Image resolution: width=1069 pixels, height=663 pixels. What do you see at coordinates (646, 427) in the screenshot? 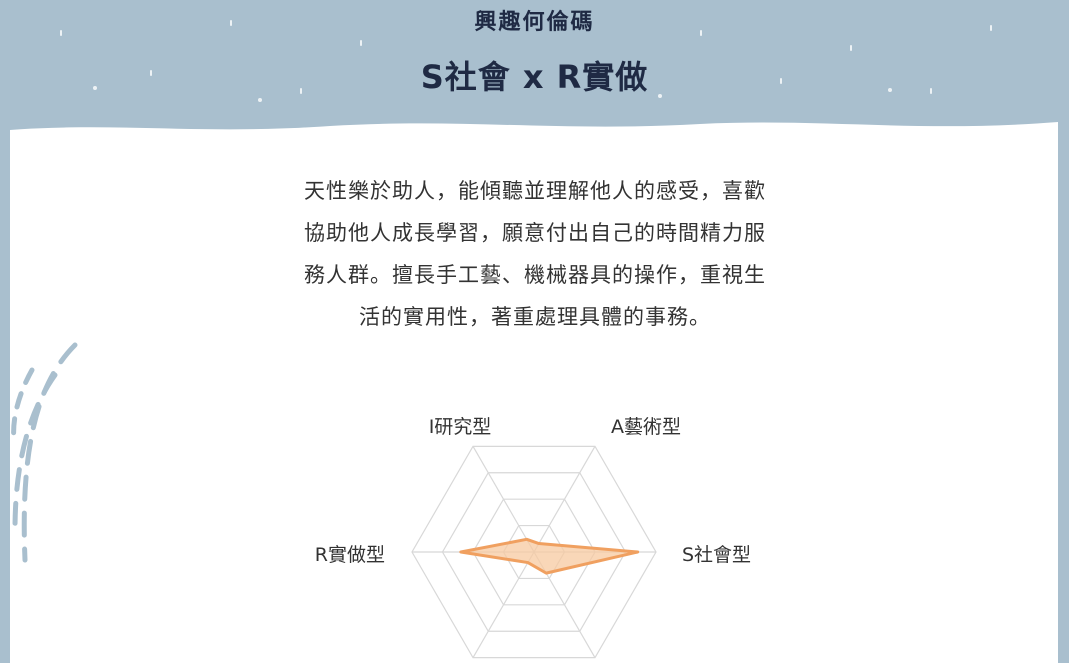
I see `radar-axis-label: A藝術型` at bounding box center [646, 427].